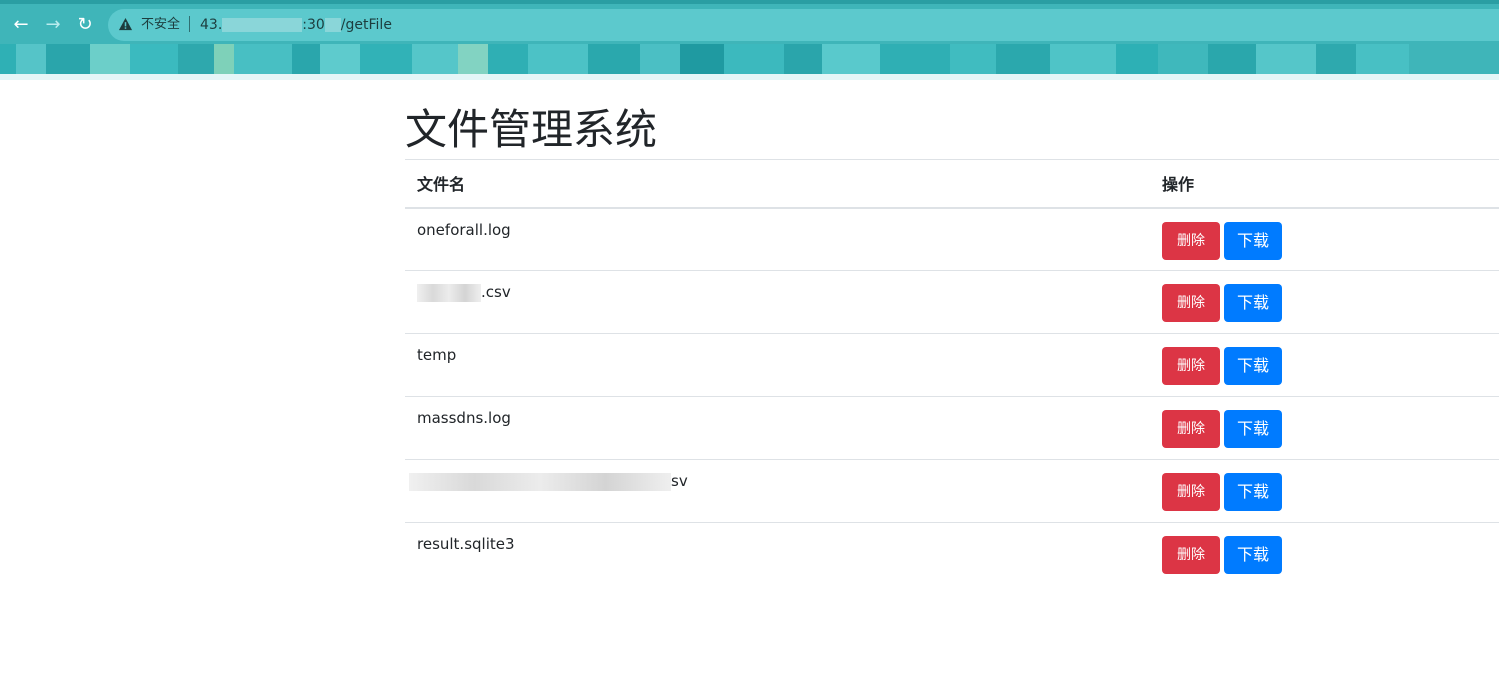 This screenshot has height=691, width=1499. I want to click on back-arrow-icon: ←, so click(21, 25).